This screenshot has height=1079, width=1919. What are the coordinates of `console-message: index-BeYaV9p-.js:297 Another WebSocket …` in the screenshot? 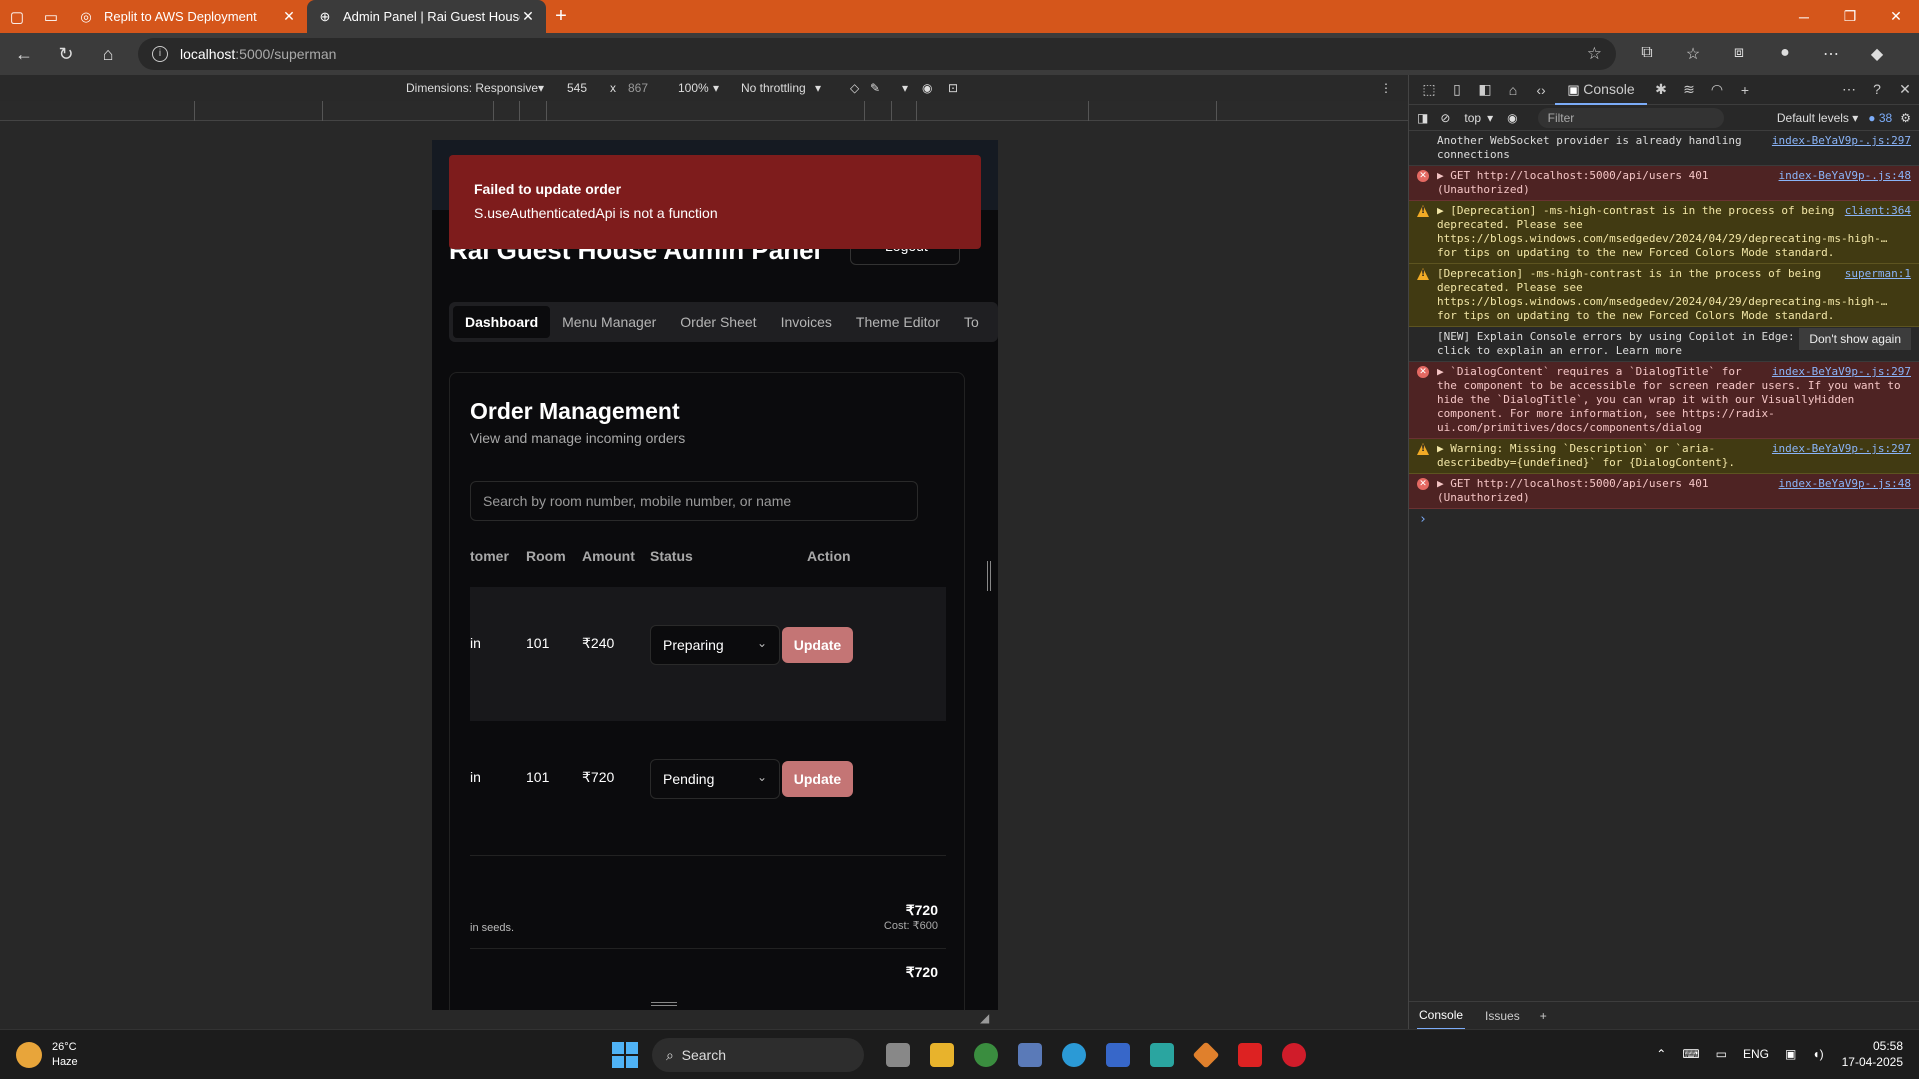 It's located at (1664, 148).